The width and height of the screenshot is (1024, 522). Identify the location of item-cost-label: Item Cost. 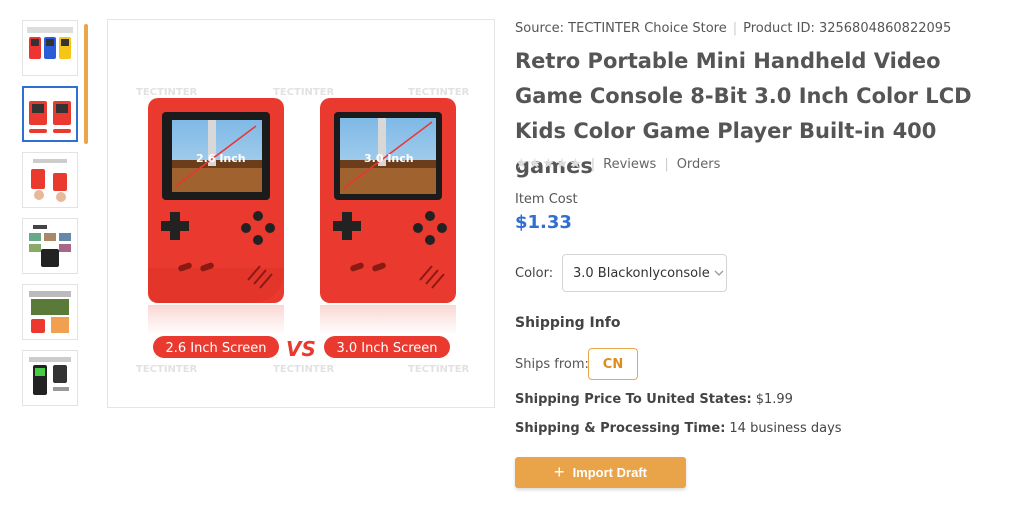
(546, 199).